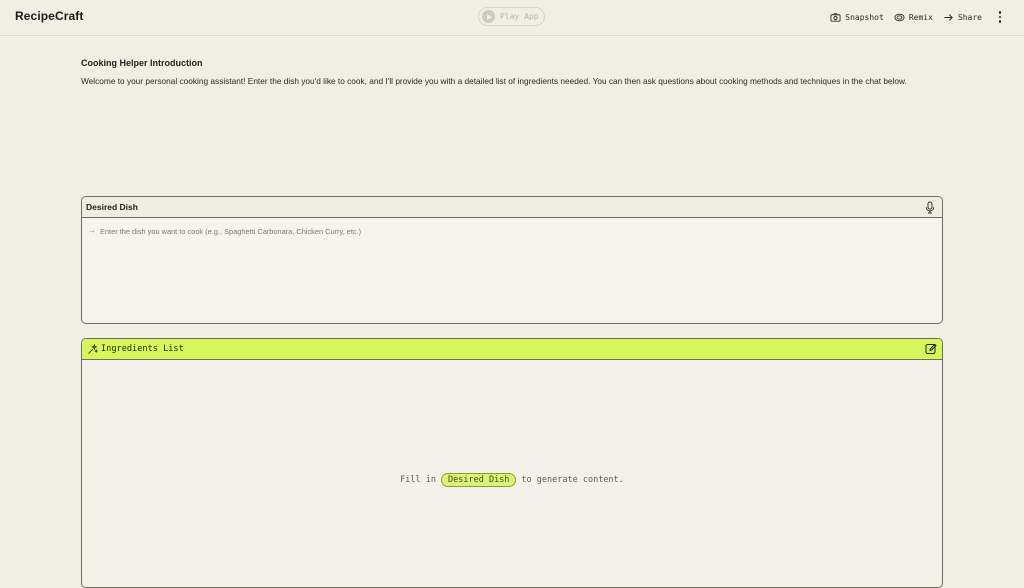 The image size is (1024, 588). I want to click on remix-label: Remix, so click(920, 17).